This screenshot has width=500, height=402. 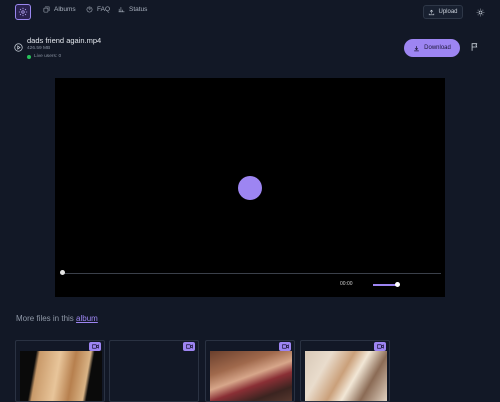 I want to click on top-navbar: Albums FAQ Status Upload, so click(x=250, y=13).